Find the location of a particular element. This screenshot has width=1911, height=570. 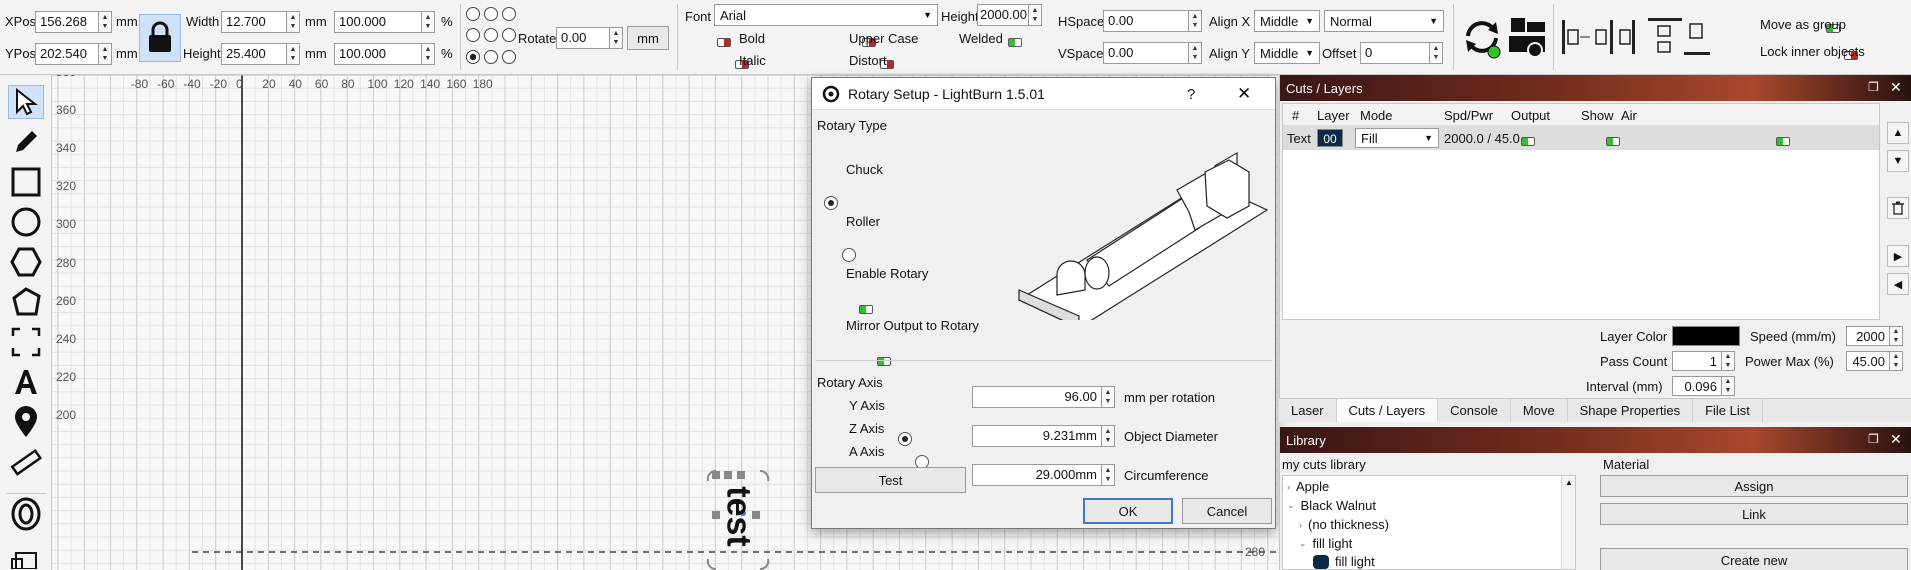

row-air-toggle is located at coordinates (1783, 142).